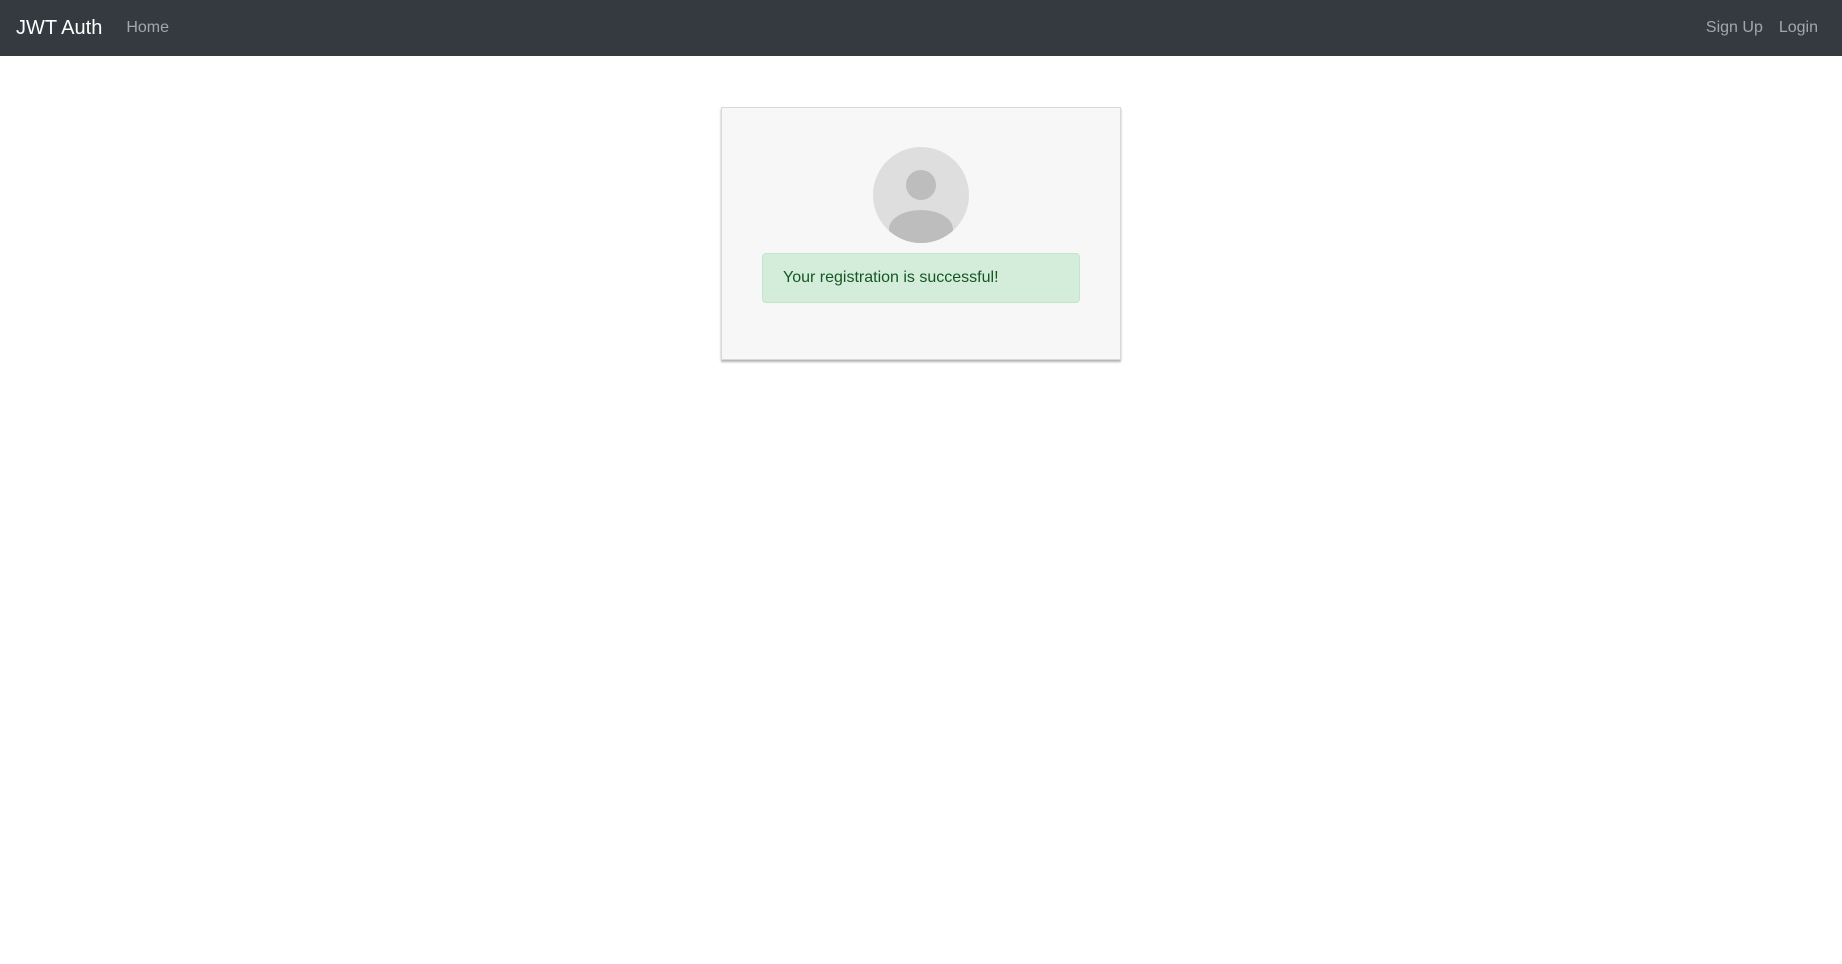 The height and width of the screenshot is (964, 1842). I want to click on success-alert: Your registration is successful!, so click(921, 278).